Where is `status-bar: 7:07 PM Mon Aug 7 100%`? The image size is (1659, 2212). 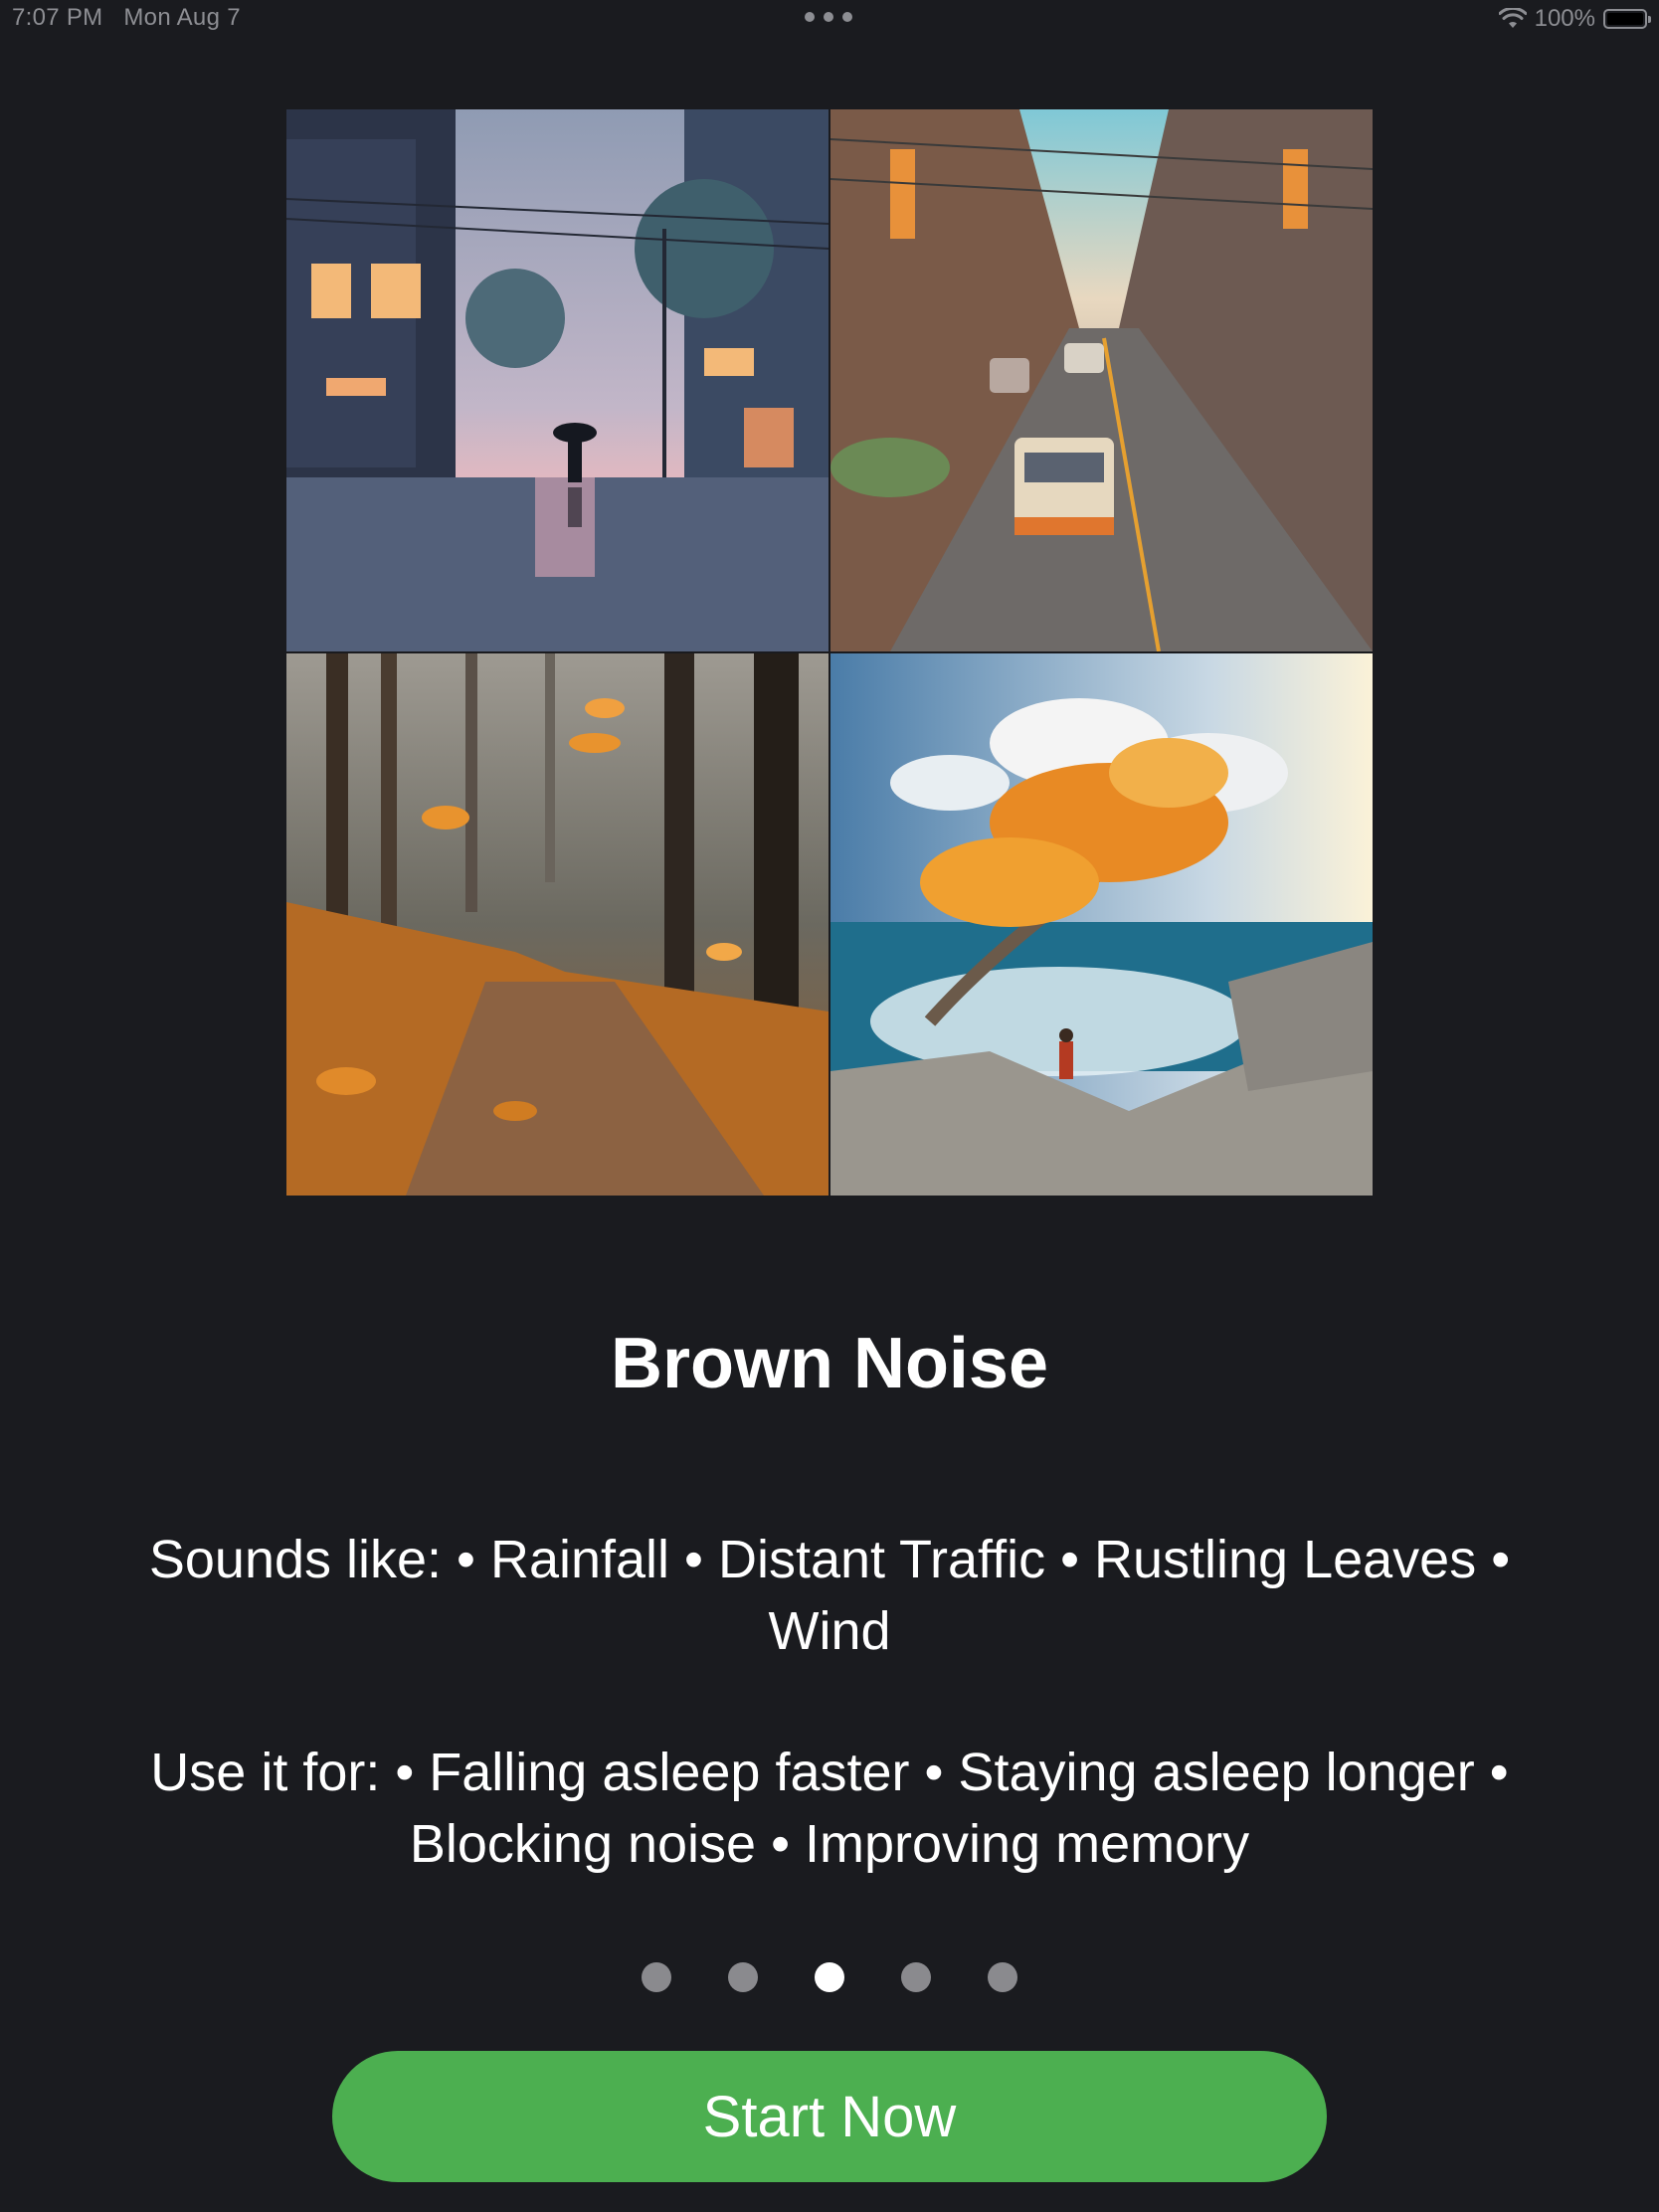
status-bar: 7:07 PM Mon Aug 7 100% is located at coordinates (829, 20).